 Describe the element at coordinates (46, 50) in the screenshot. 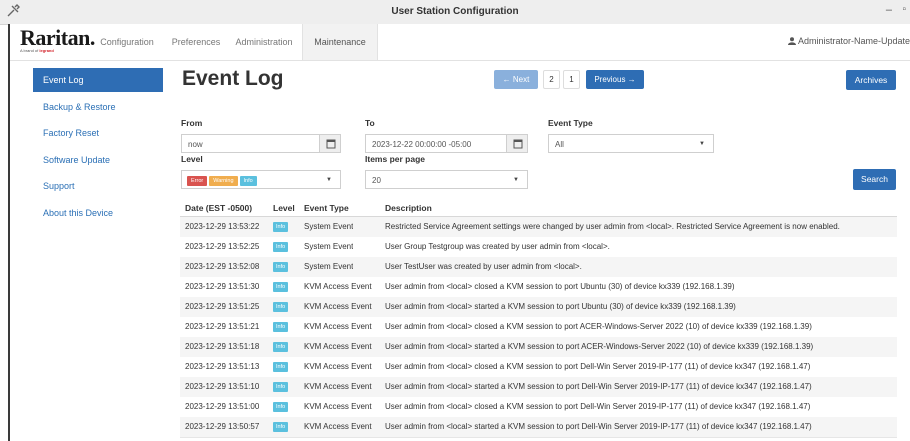

I see `brand-tagline-brand: legrand` at that location.